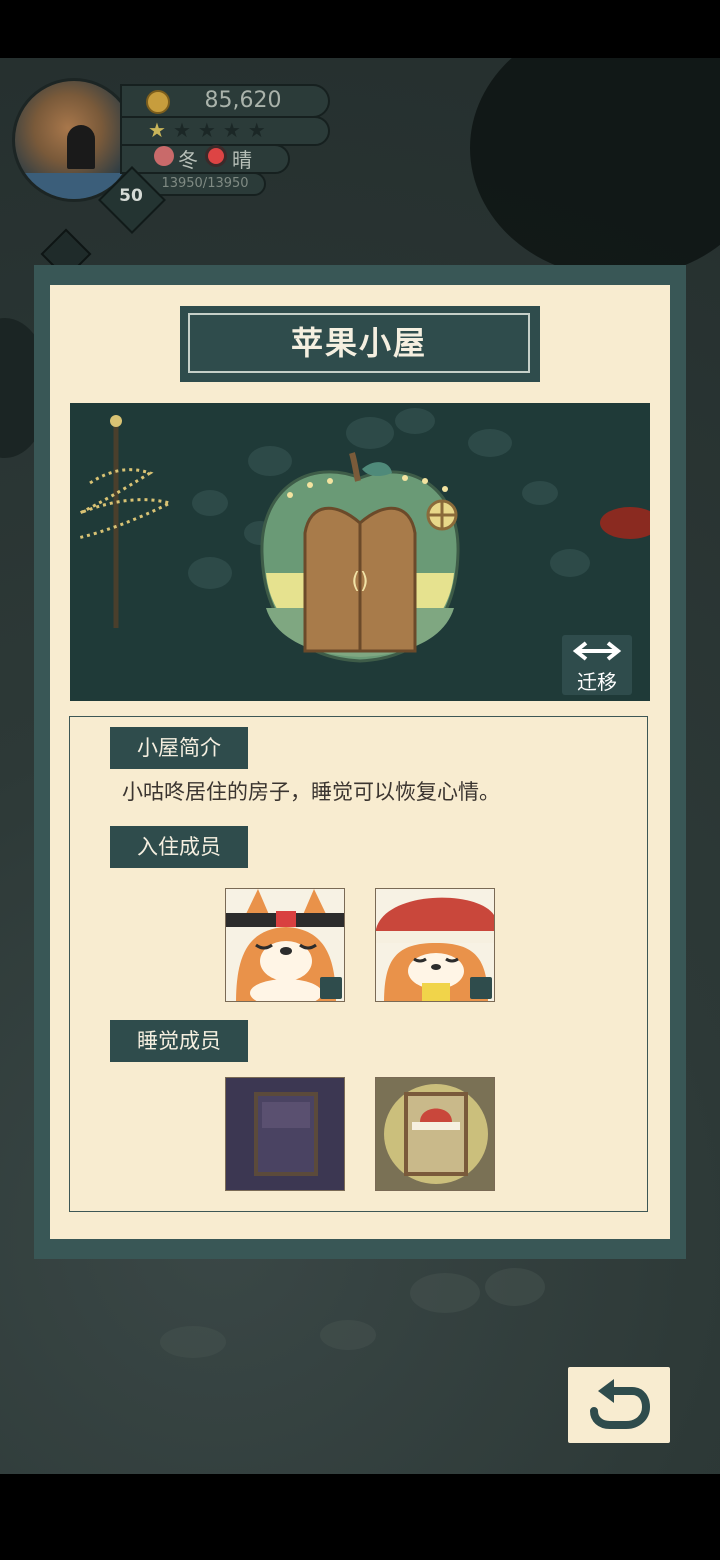  I want to click on dialog-title: 苹果小屋, so click(358, 343).